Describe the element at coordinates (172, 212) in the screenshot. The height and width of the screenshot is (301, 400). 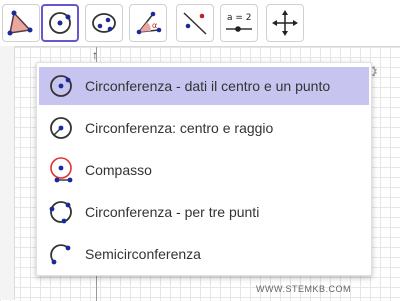
I see `menu-item-label: Circonferenza - per tre punti` at that location.